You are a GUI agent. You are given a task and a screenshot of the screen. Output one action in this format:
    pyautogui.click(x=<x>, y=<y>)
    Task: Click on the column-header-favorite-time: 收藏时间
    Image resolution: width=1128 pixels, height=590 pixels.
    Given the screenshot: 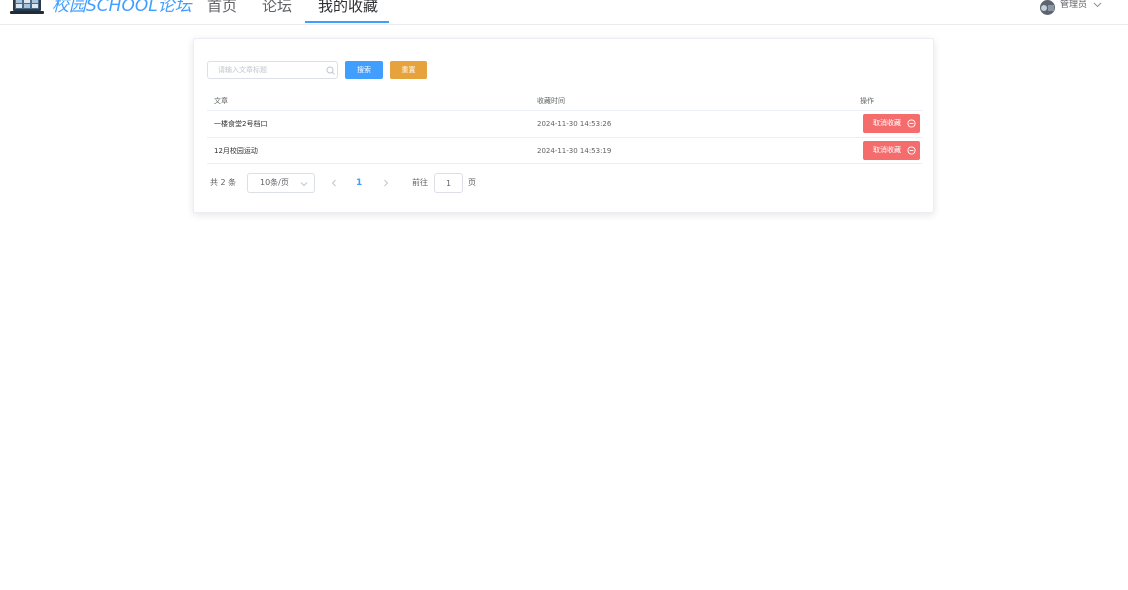 What is the action you would take?
    pyautogui.click(x=551, y=101)
    